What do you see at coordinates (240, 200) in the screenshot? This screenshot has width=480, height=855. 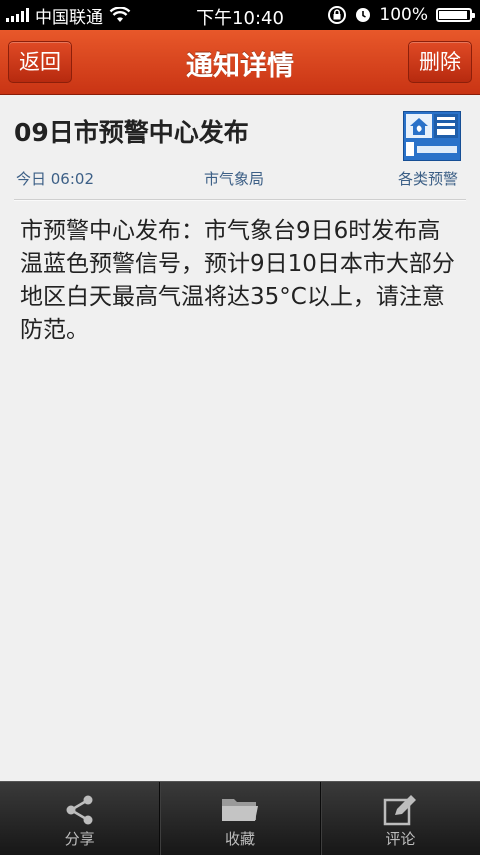 I see `divider` at bounding box center [240, 200].